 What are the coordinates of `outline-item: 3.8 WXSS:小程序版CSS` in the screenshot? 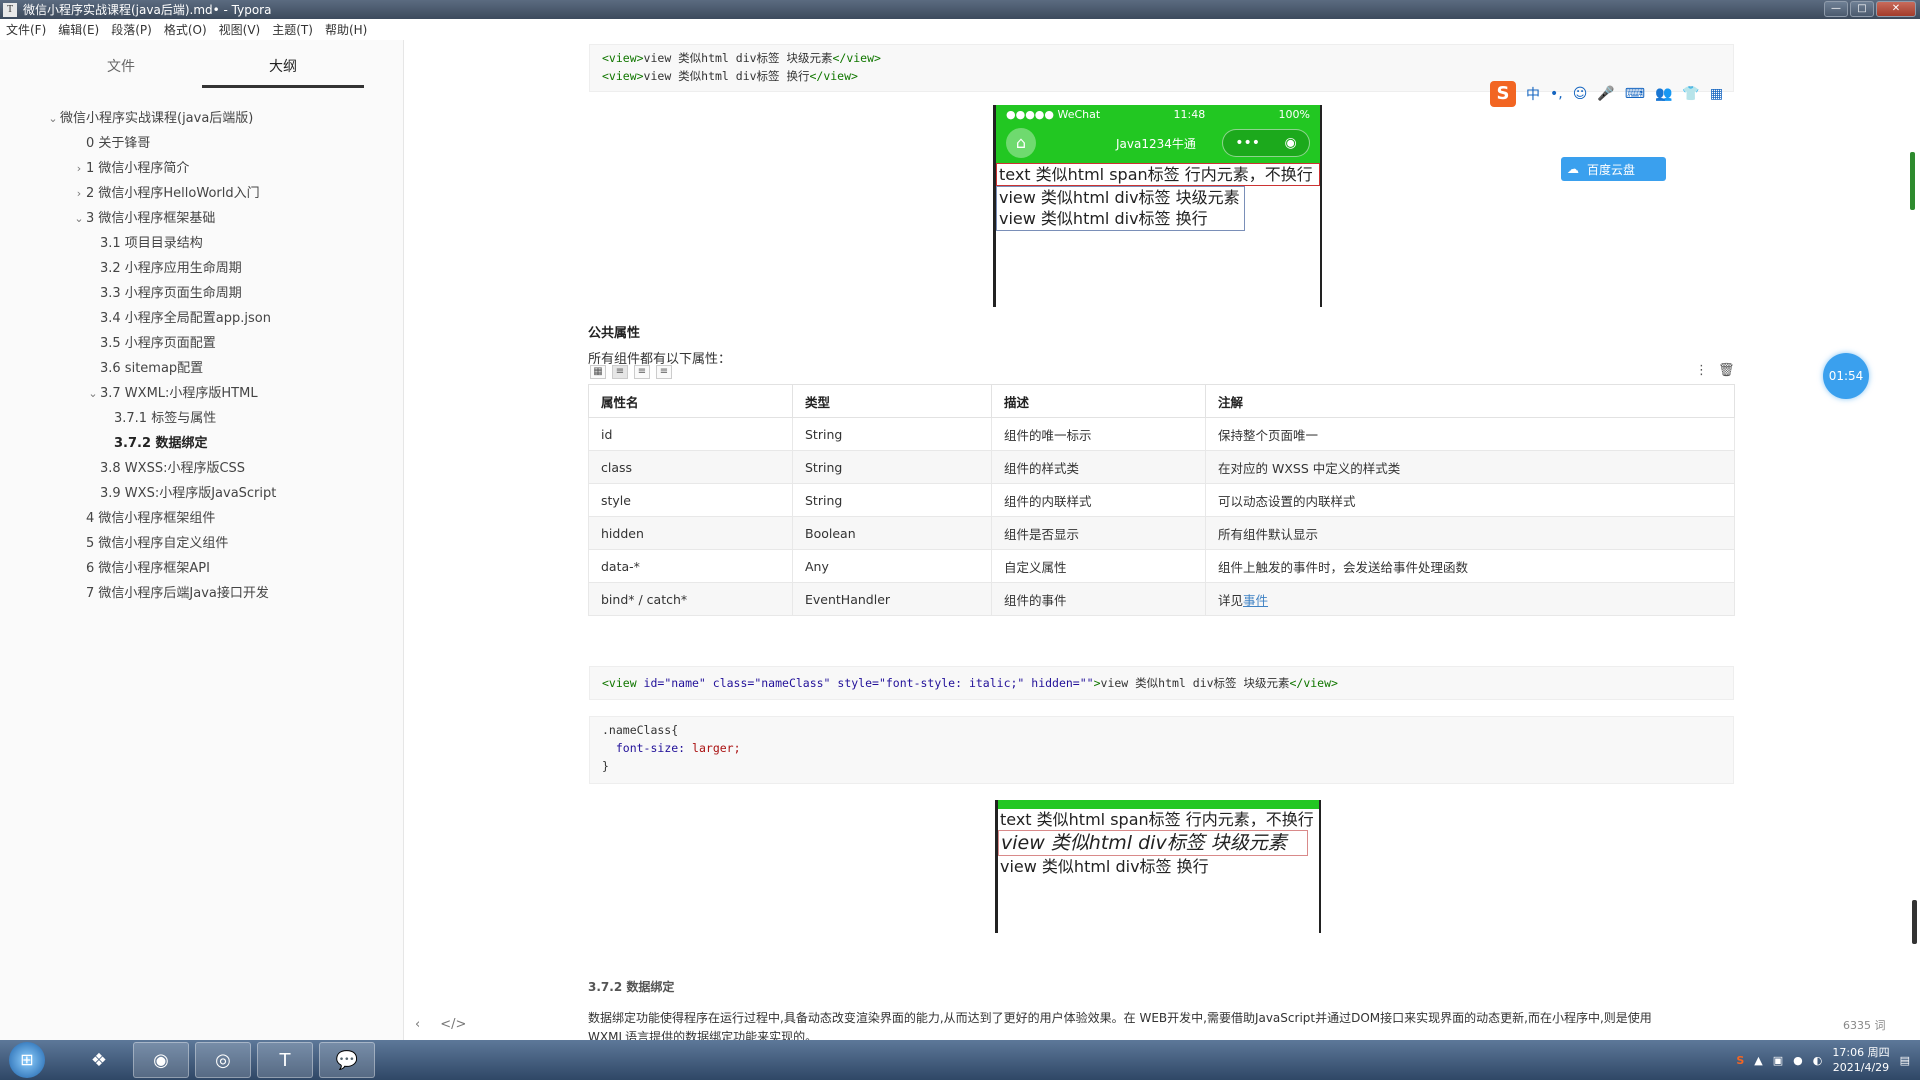 It's located at (201, 468).